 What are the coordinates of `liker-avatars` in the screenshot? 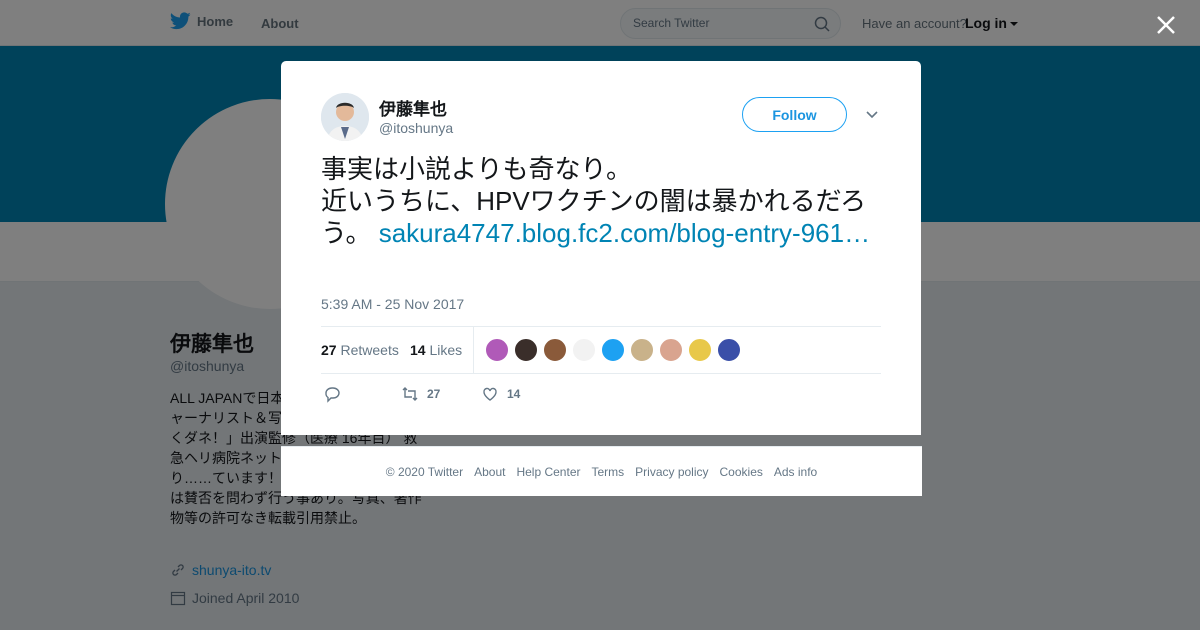 It's located at (613, 350).